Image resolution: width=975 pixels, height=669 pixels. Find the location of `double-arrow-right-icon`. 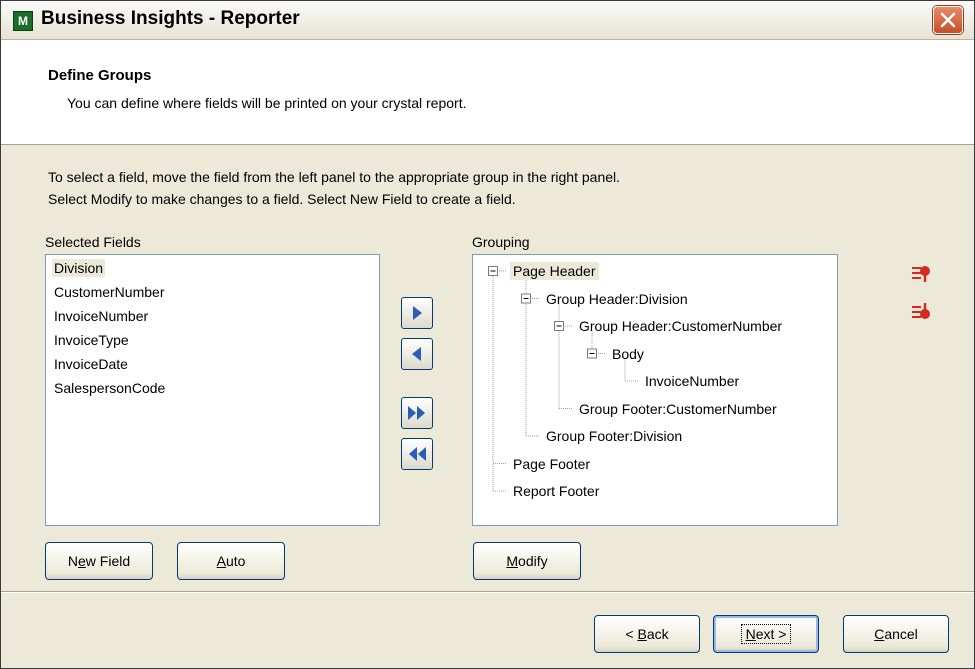

double-arrow-right-icon is located at coordinates (416, 413).